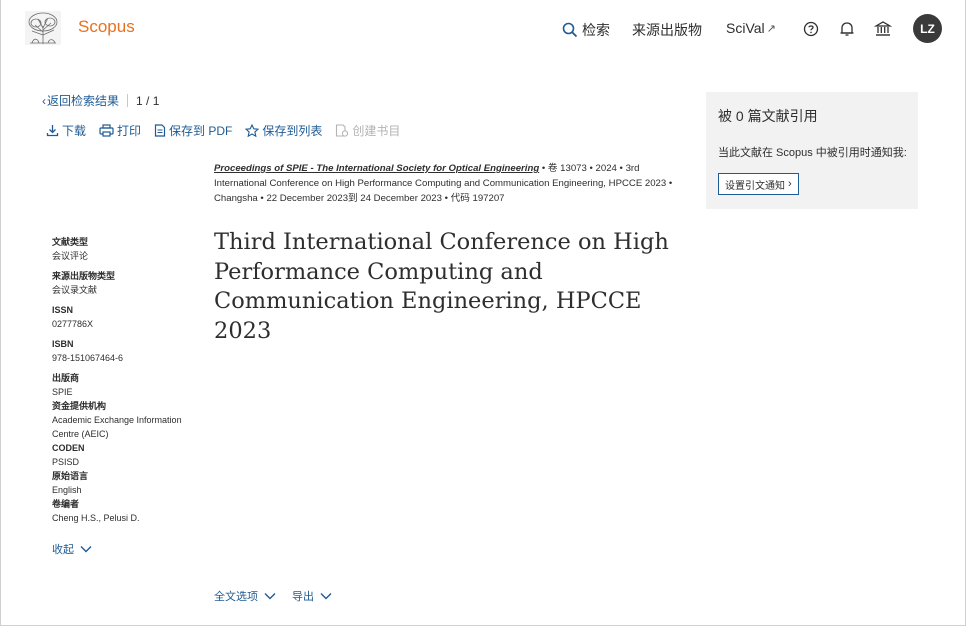 Image resolution: width=966 pixels, height=626 pixels. What do you see at coordinates (63, 310) in the screenshot?
I see `issn-label: ISSN` at bounding box center [63, 310].